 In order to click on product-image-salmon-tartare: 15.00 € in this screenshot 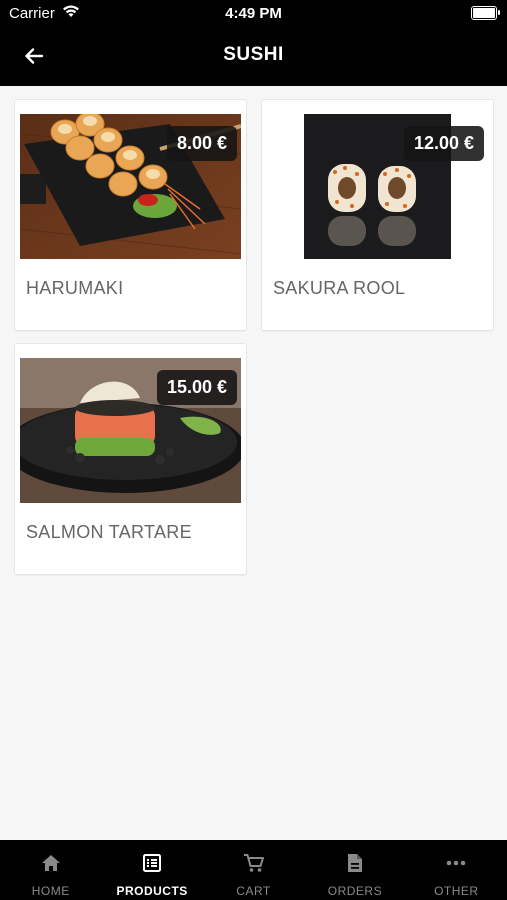, I will do `click(130, 430)`.